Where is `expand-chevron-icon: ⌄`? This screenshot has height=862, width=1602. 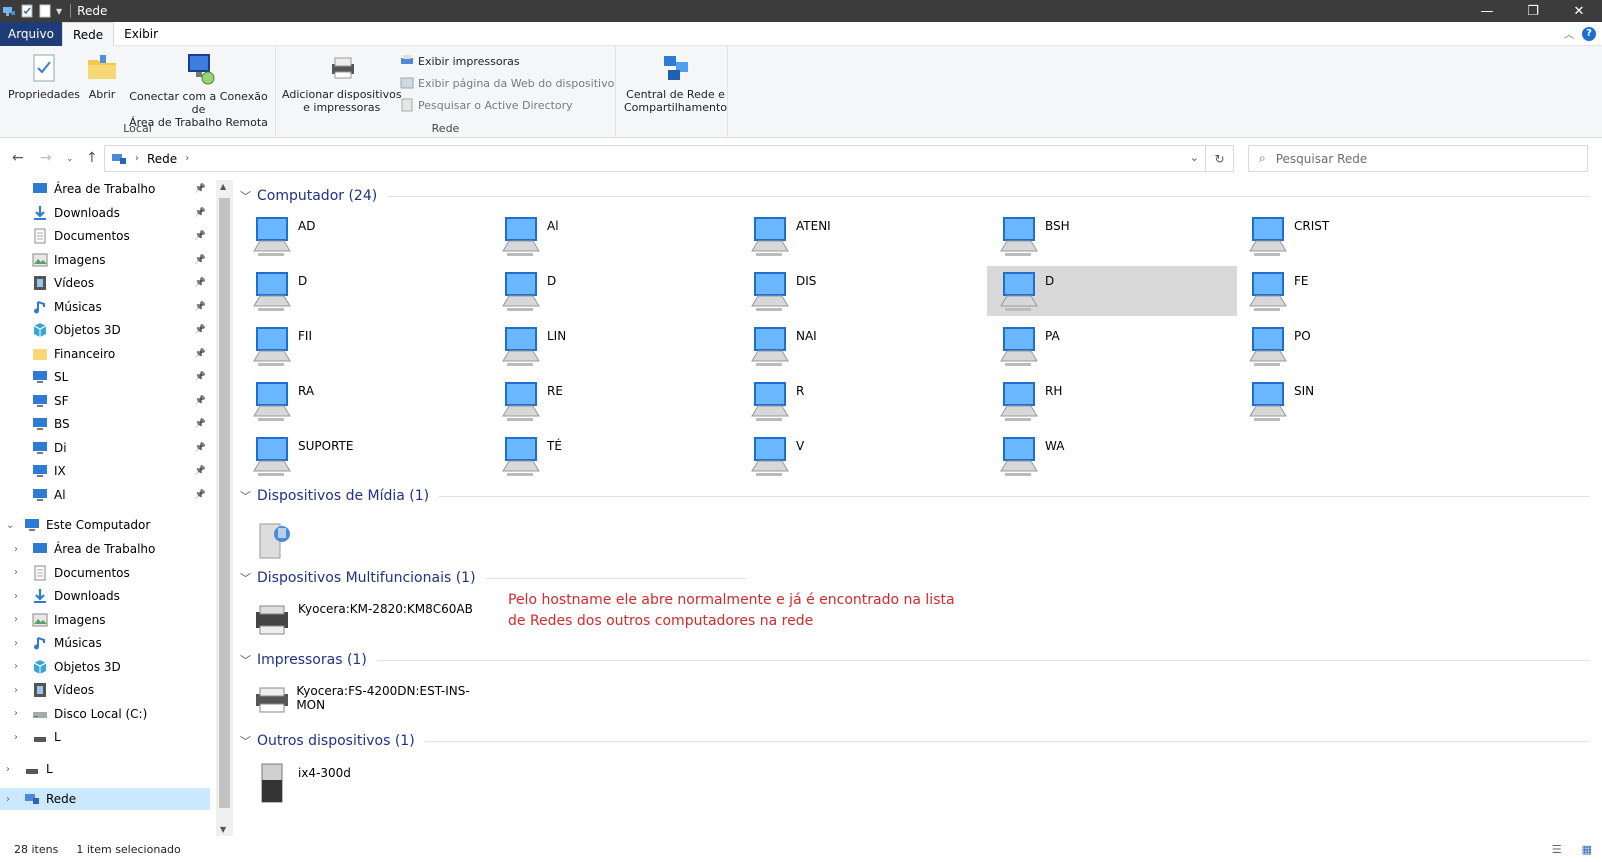 expand-chevron-icon: ⌄ is located at coordinates (10, 525).